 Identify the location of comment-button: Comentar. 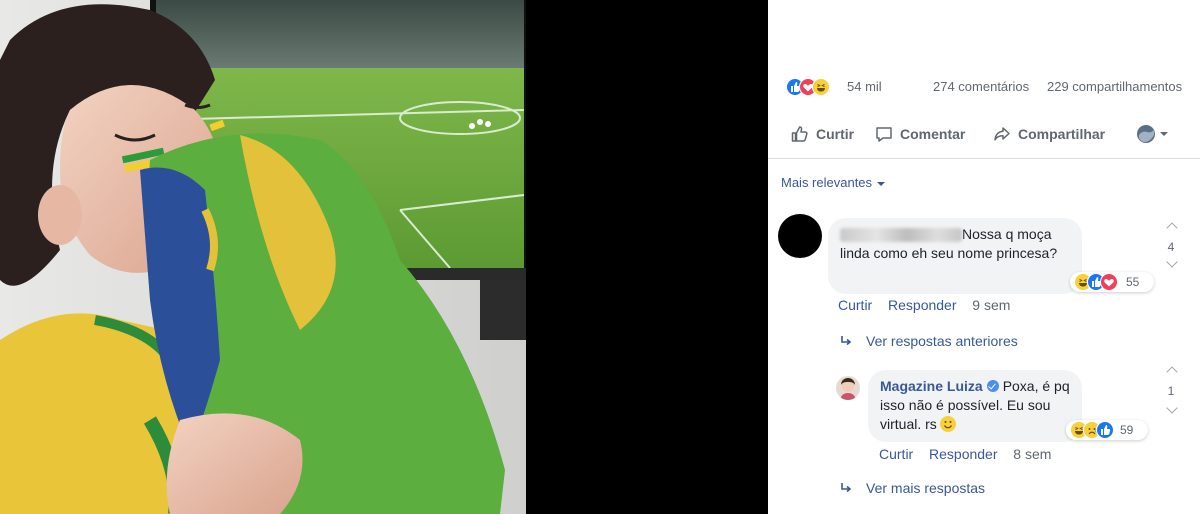
(919, 134).